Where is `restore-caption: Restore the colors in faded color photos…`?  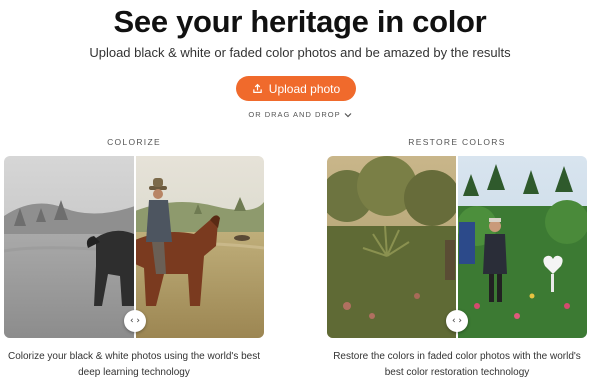
restore-caption: Restore the colors in faded color photos… is located at coordinates (456, 365).